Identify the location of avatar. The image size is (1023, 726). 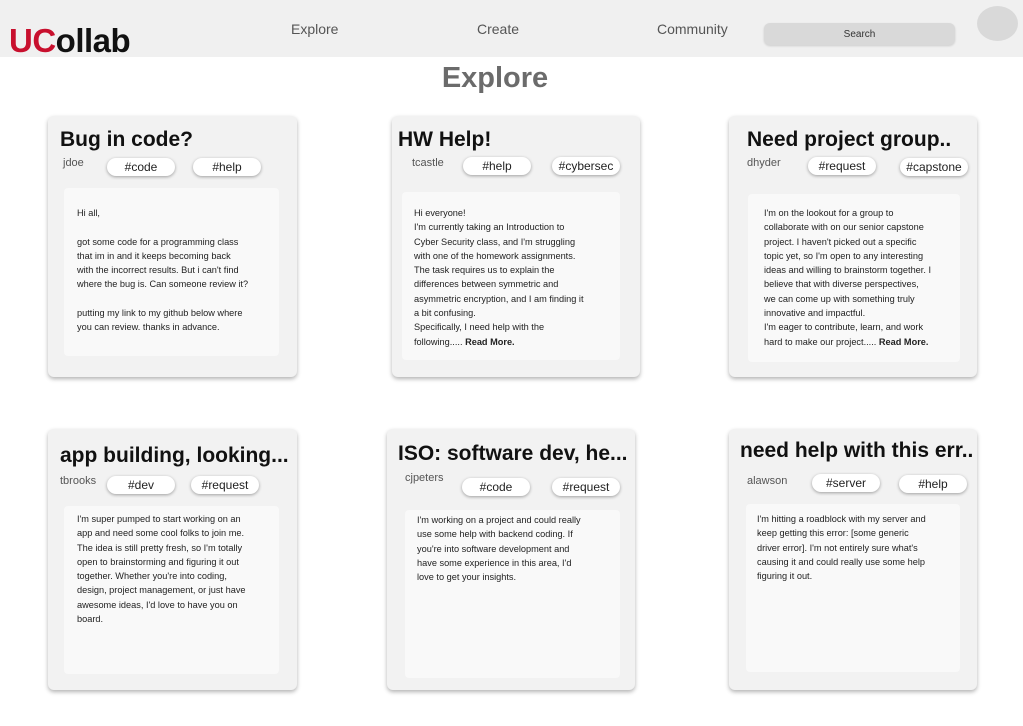
(997, 23).